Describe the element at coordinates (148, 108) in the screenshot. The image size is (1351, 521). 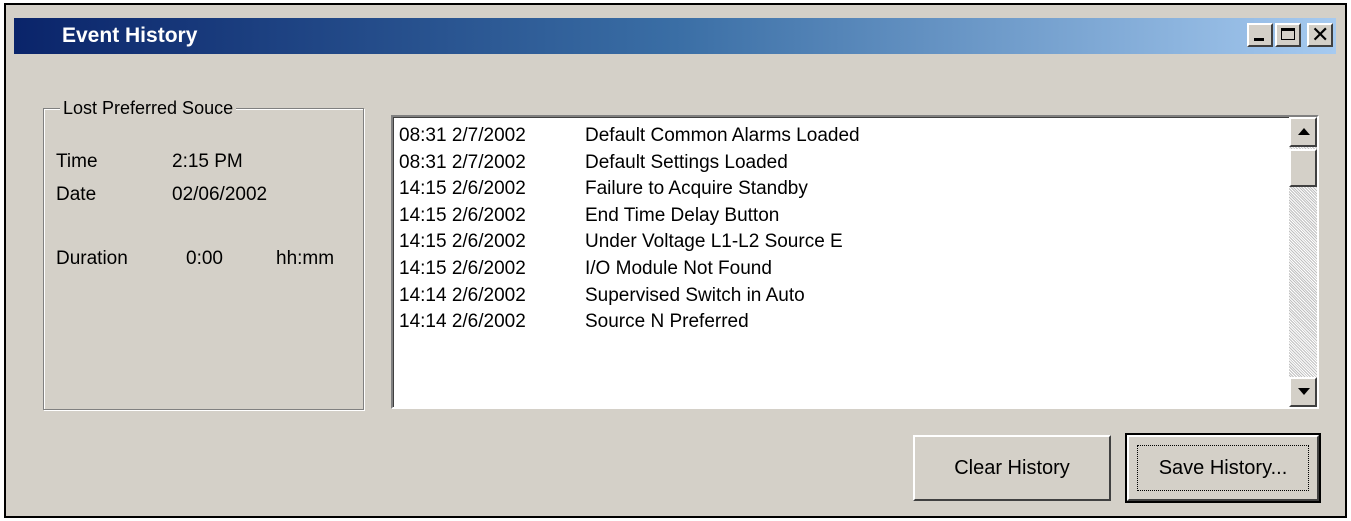
I see `group-label: Lost Preferred Souce` at that location.